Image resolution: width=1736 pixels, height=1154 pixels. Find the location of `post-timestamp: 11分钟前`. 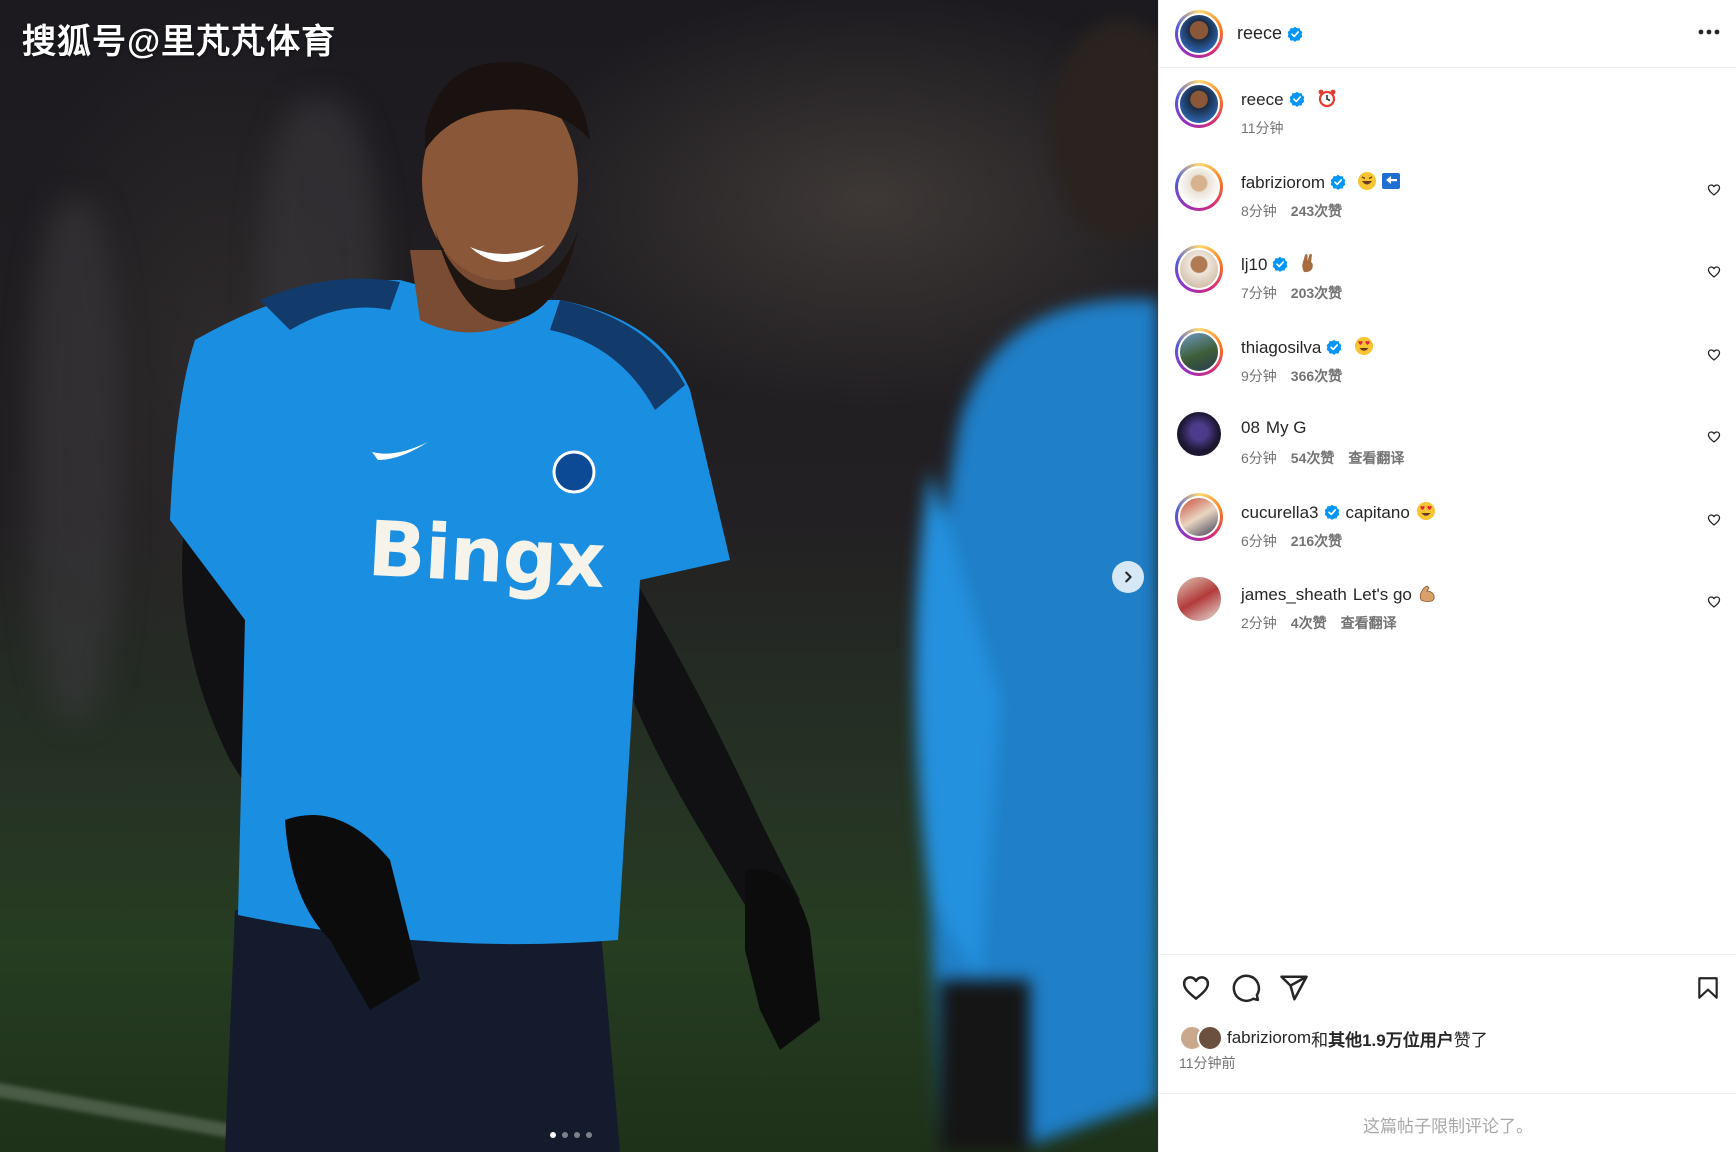

post-timestamp: 11分钟前 is located at coordinates (1207, 1063).